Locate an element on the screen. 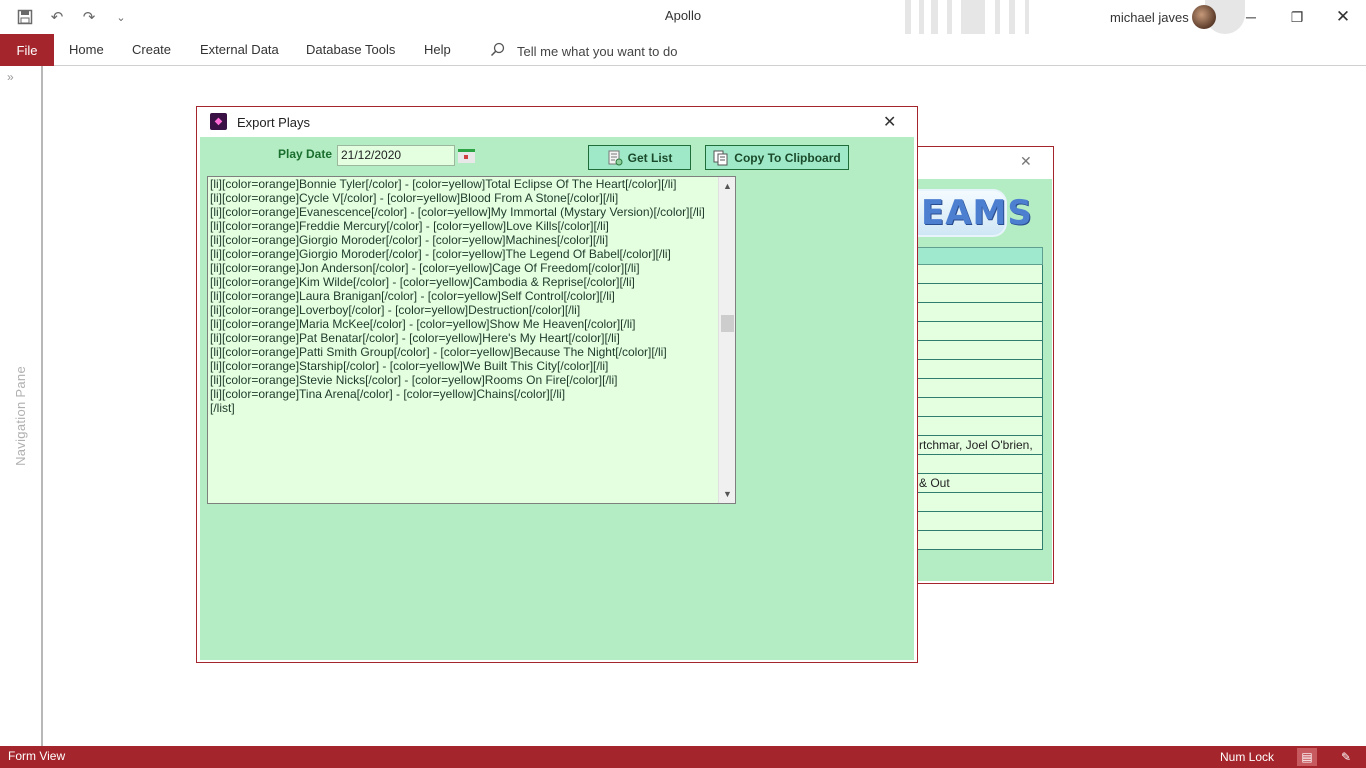 The width and height of the screenshot is (1366, 768). avatar is located at coordinates (1204, 17).